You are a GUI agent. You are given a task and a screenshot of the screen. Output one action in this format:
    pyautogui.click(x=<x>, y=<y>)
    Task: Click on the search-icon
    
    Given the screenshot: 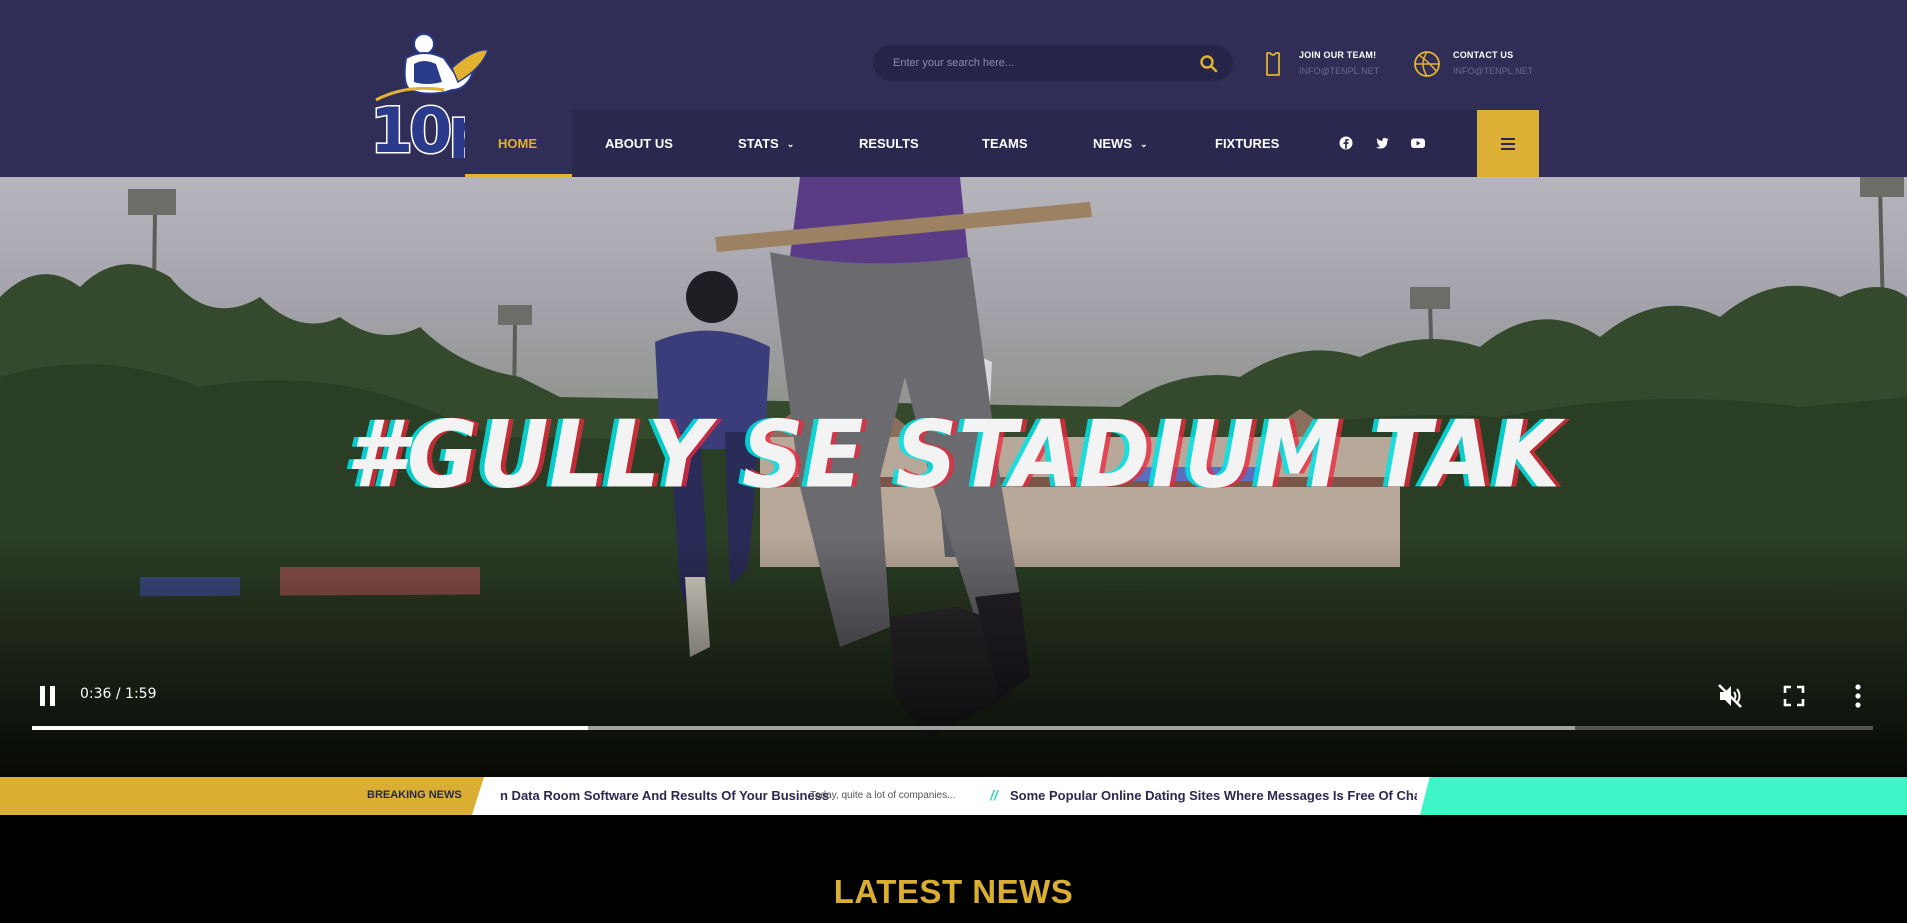 What is the action you would take?
    pyautogui.click(x=1209, y=64)
    